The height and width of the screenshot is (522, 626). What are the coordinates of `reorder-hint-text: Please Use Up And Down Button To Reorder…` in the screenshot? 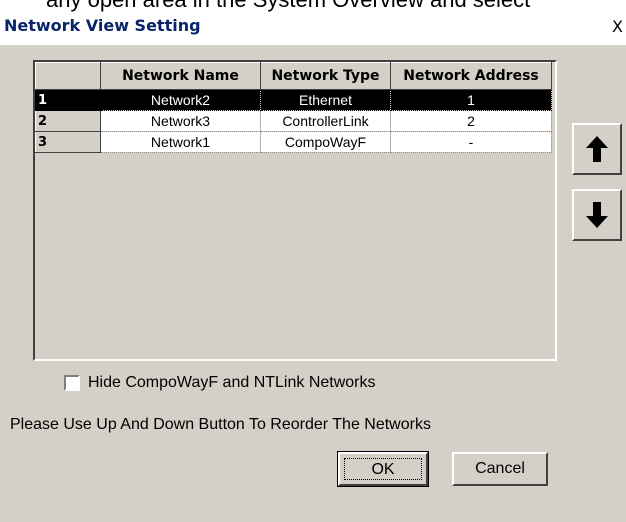 It's located at (220, 424).